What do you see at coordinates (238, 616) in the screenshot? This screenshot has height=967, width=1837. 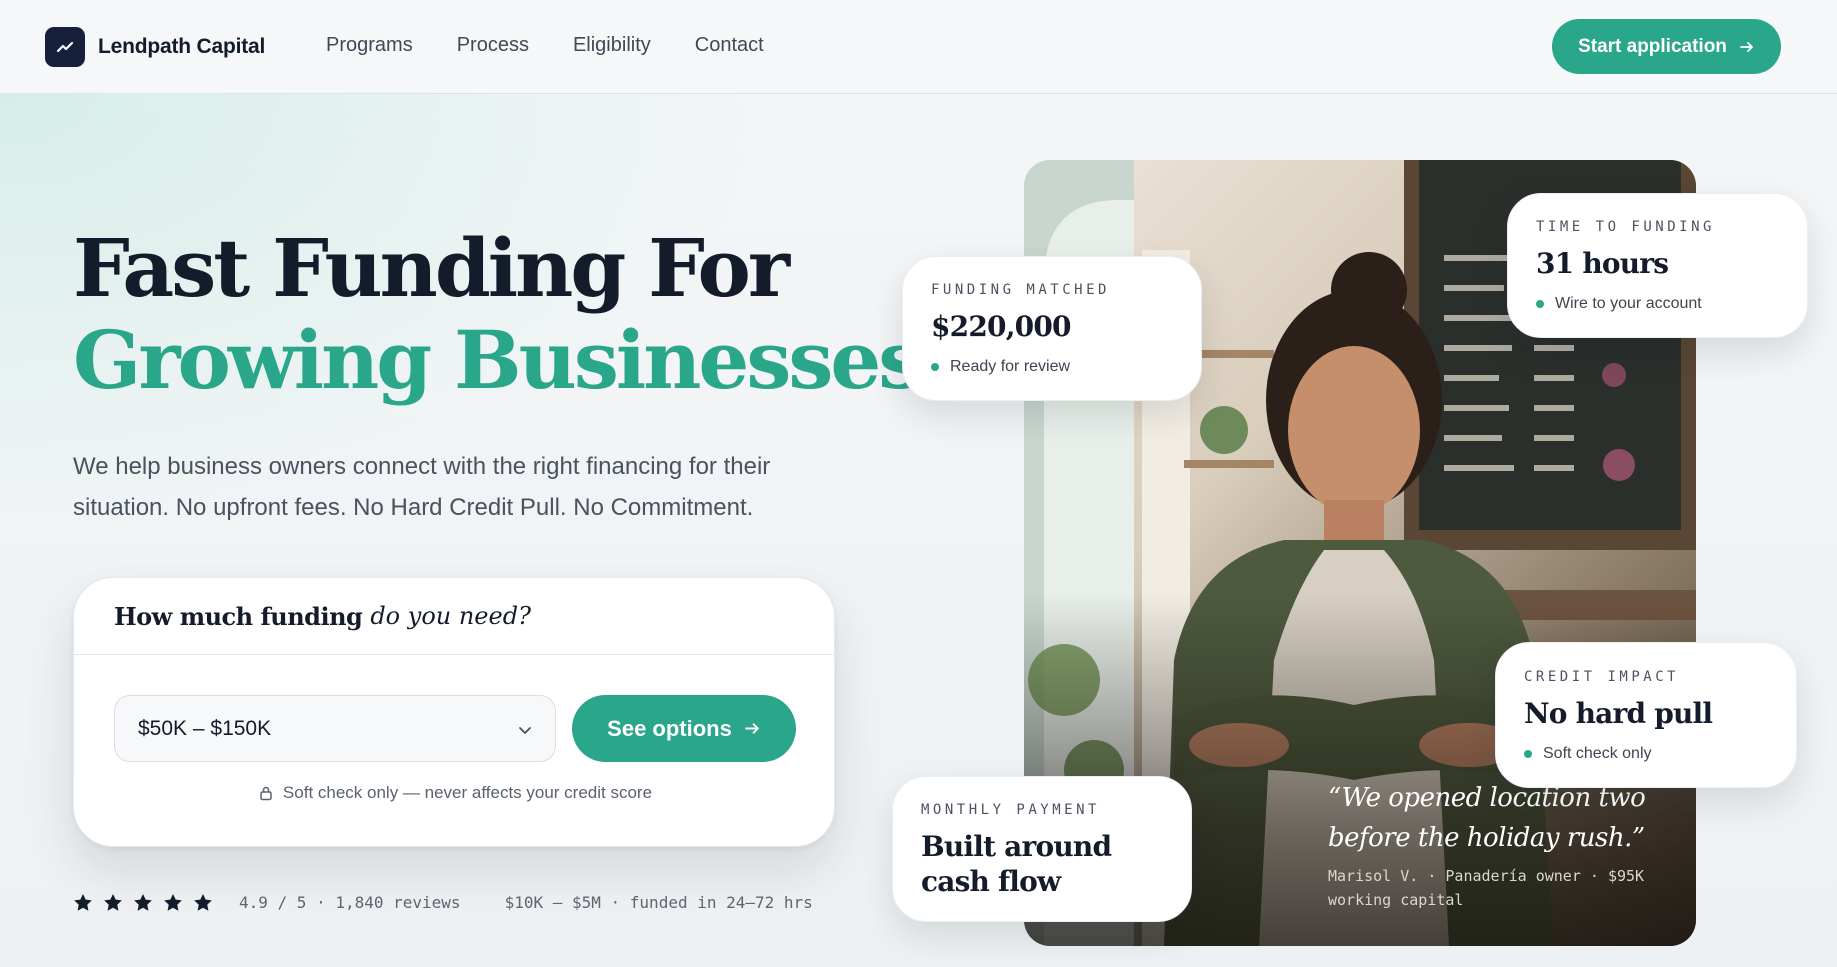 I see `funding-question-bold: How much funding` at bounding box center [238, 616].